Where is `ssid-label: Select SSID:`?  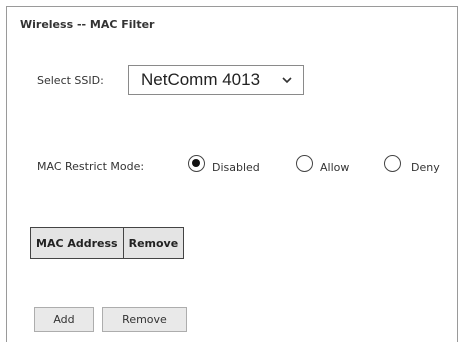 ssid-label: Select SSID: is located at coordinates (70, 80).